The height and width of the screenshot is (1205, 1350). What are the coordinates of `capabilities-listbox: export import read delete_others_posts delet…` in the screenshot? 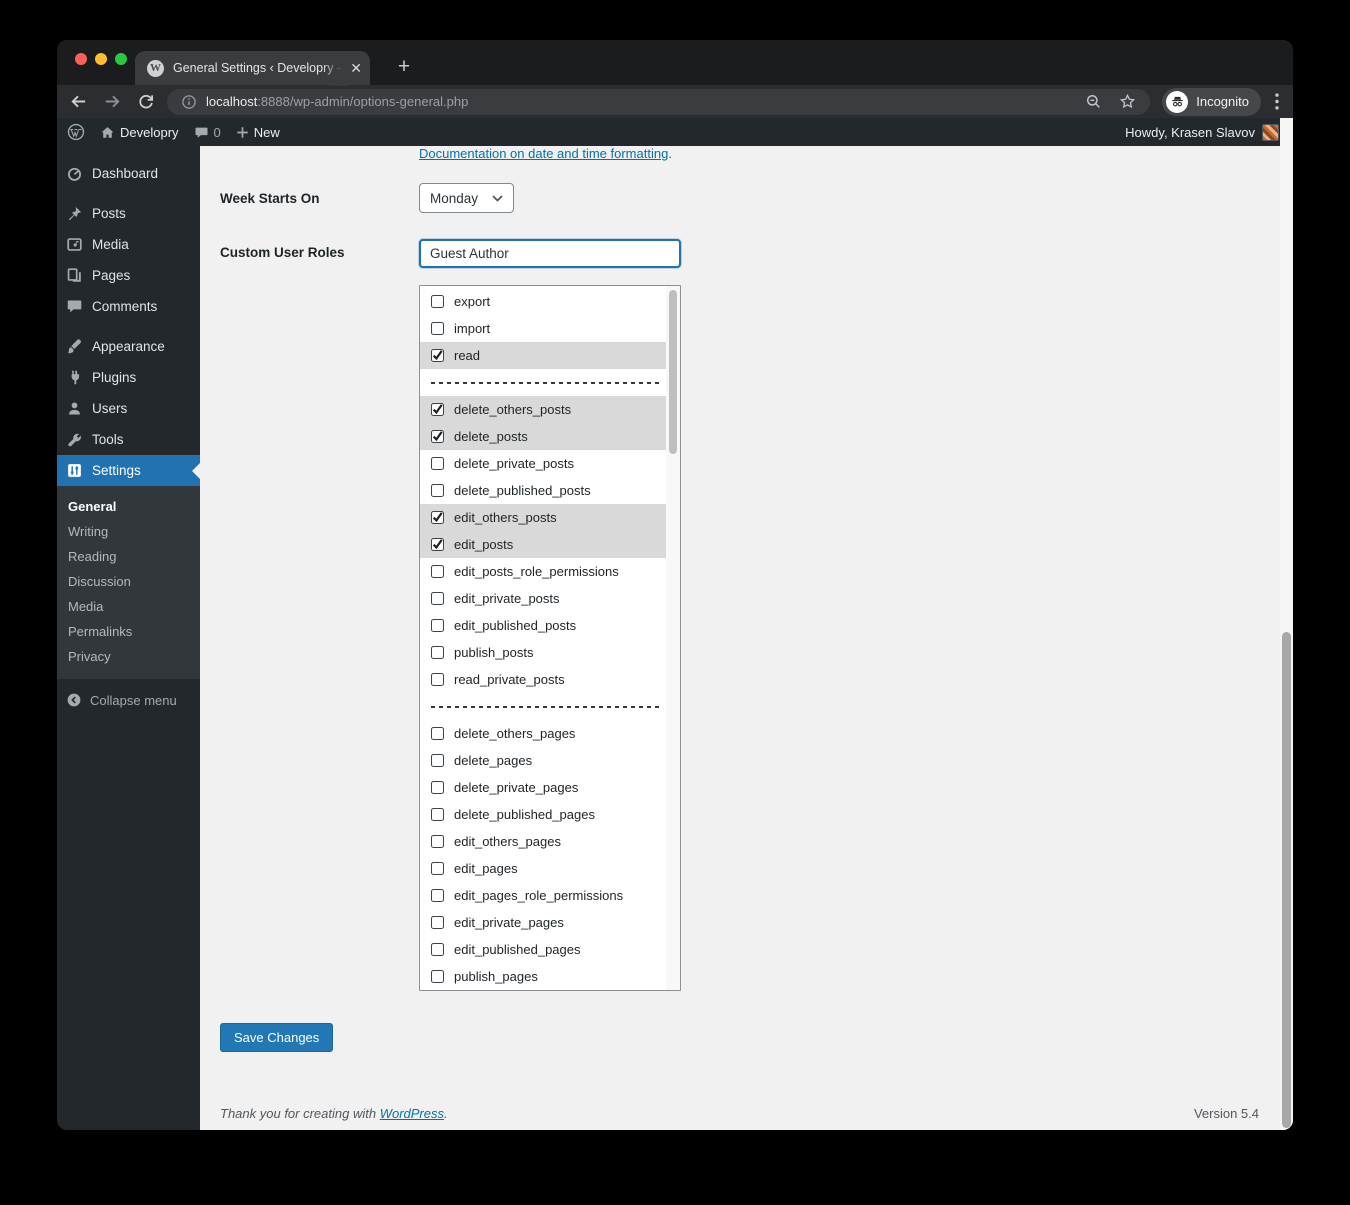 It's located at (550, 638).